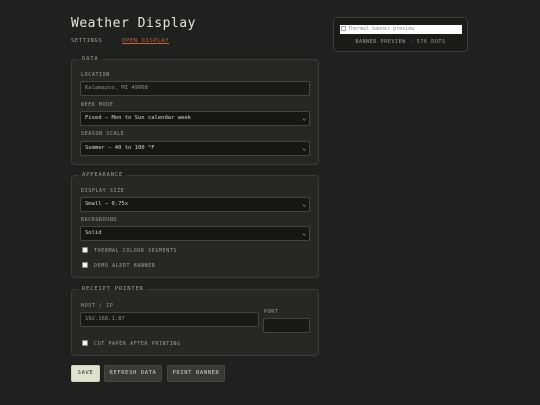 Image resolution: width=540 pixels, height=405 pixels. What do you see at coordinates (286, 325) in the screenshot?
I see `port-input` at bounding box center [286, 325].